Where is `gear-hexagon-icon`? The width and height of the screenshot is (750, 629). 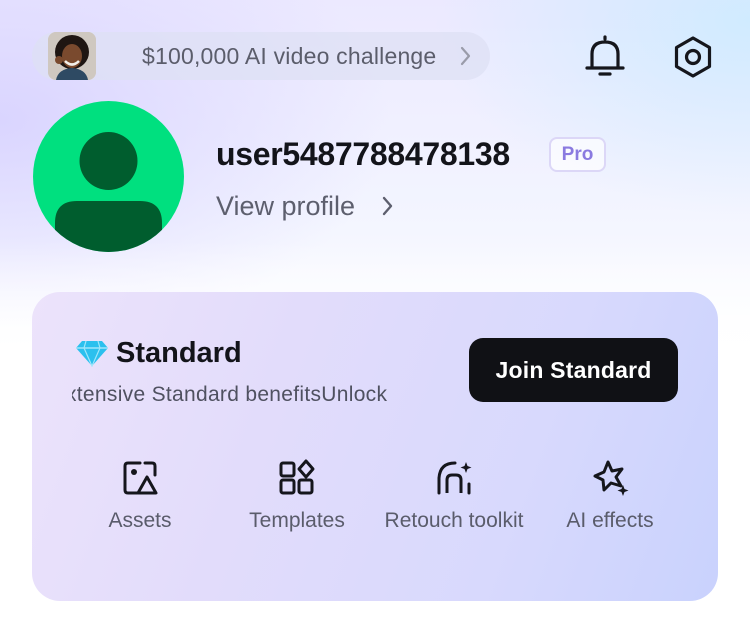
gear-hexagon-icon is located at coordinates (693, 57).